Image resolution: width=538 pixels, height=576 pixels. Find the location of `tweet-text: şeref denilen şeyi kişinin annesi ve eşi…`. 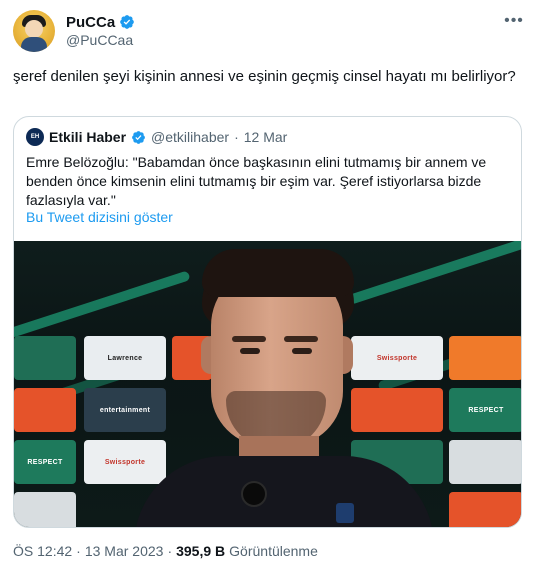

tweet-text: şeref denilen şeyi kişinin annesi ve eşi… is located at coordinates (264, 76).